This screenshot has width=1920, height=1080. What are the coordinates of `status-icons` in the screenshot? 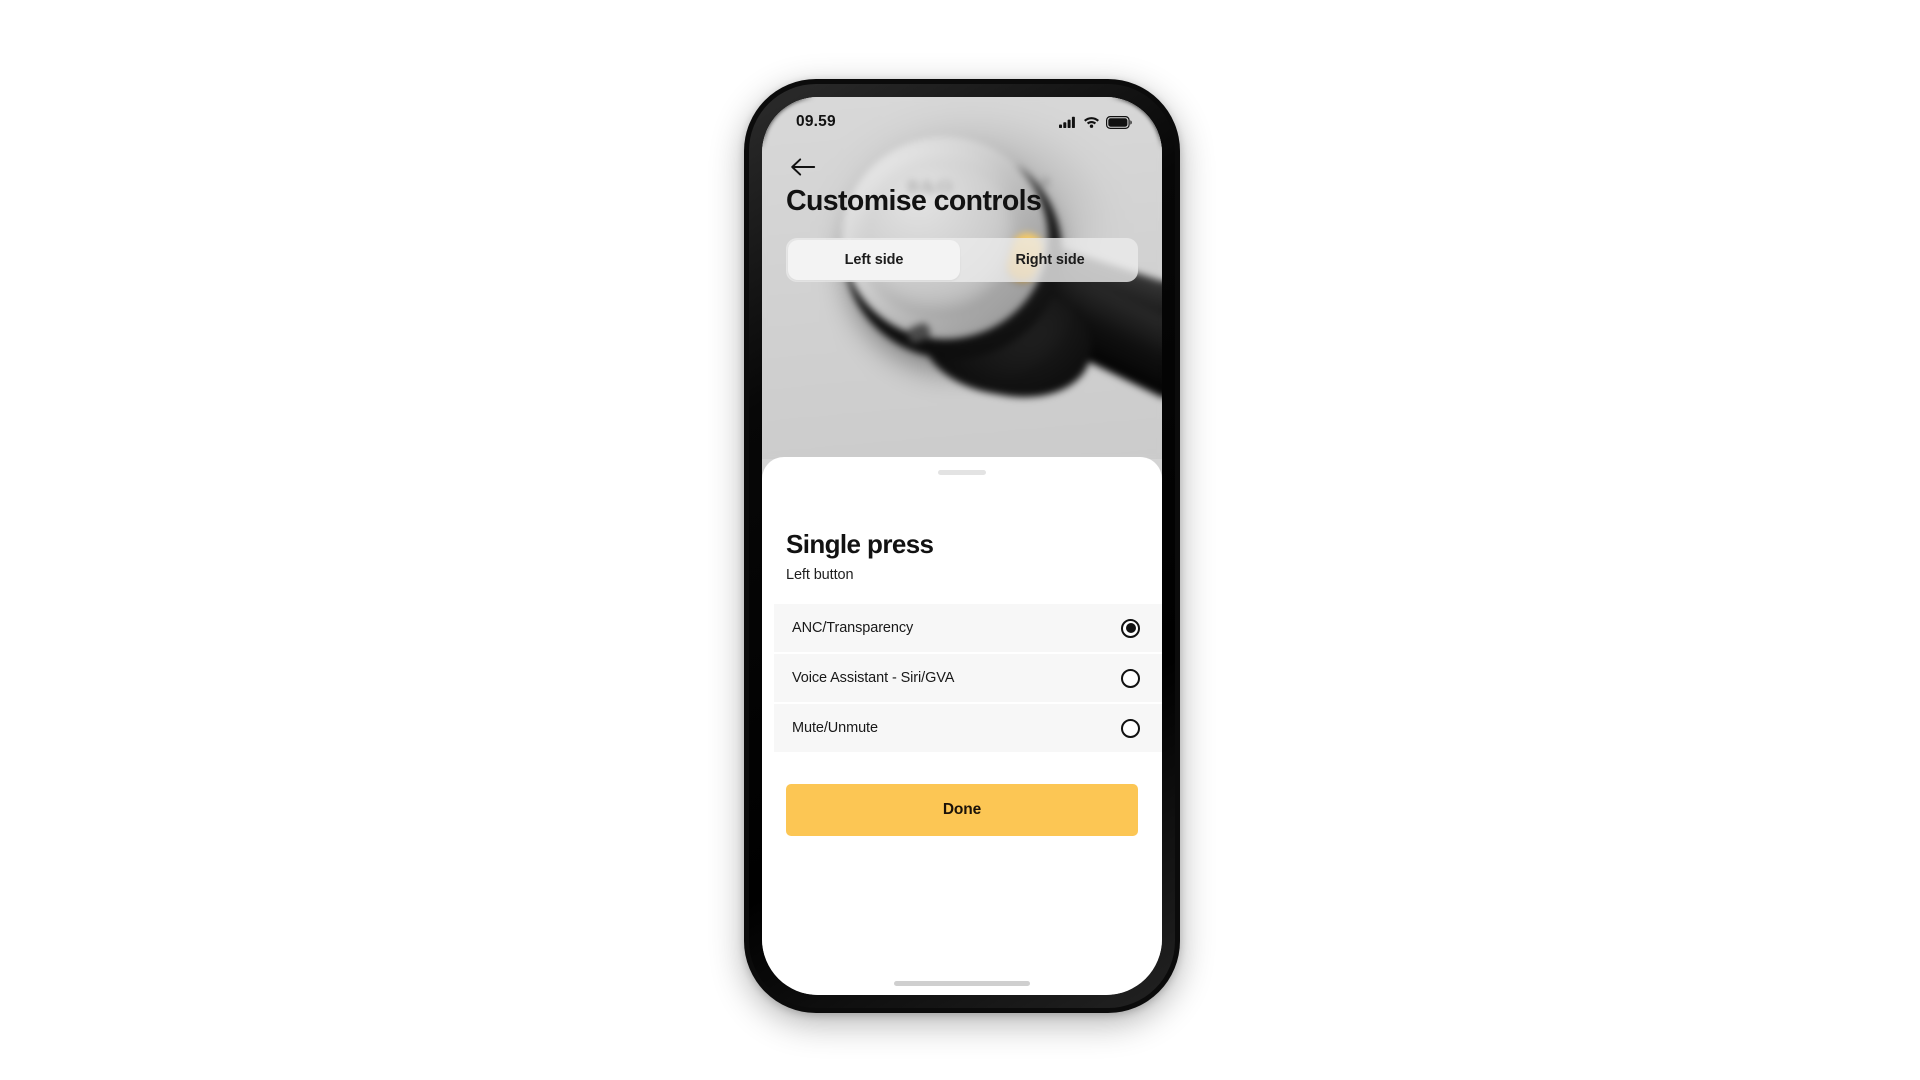 It's located at (1095, 119).